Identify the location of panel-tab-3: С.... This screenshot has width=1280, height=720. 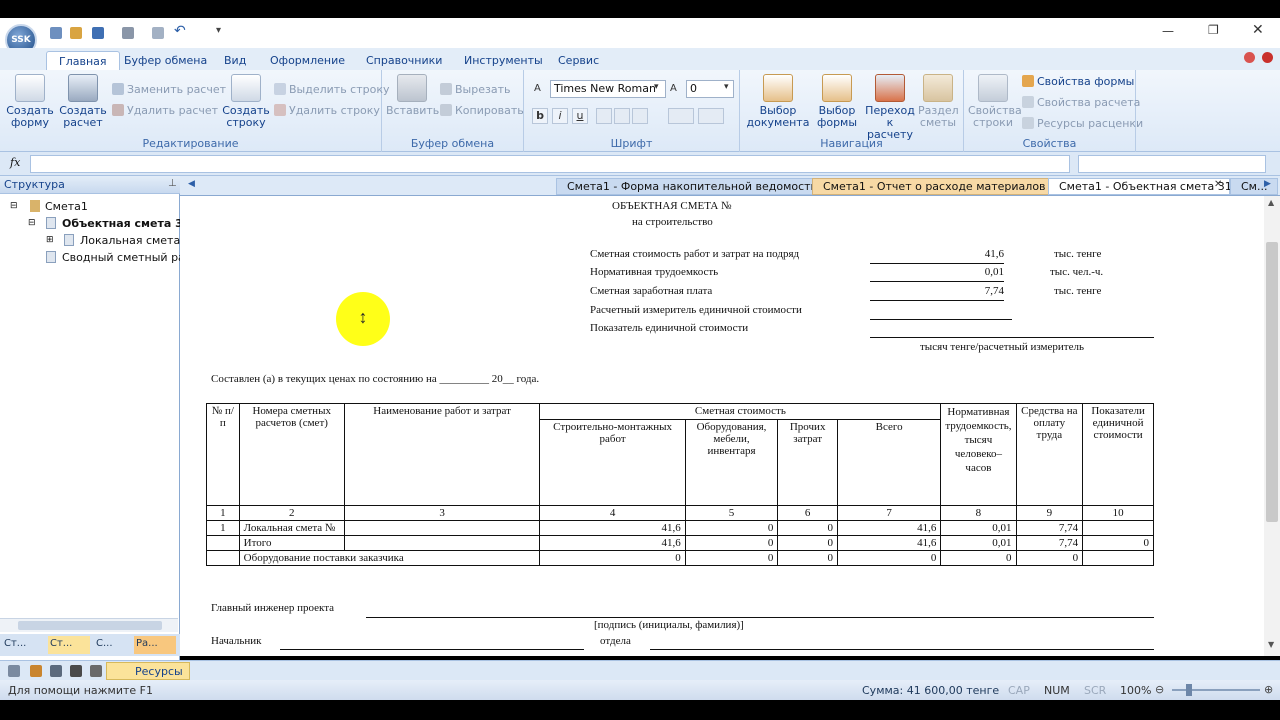
(112, 645).